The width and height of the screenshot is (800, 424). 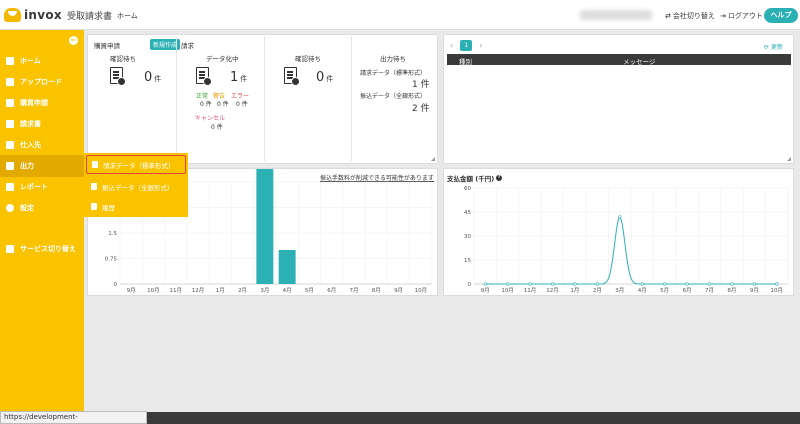 I want to click on sidebar-item-label: サービス切り替え, so click(x=48, y=249).